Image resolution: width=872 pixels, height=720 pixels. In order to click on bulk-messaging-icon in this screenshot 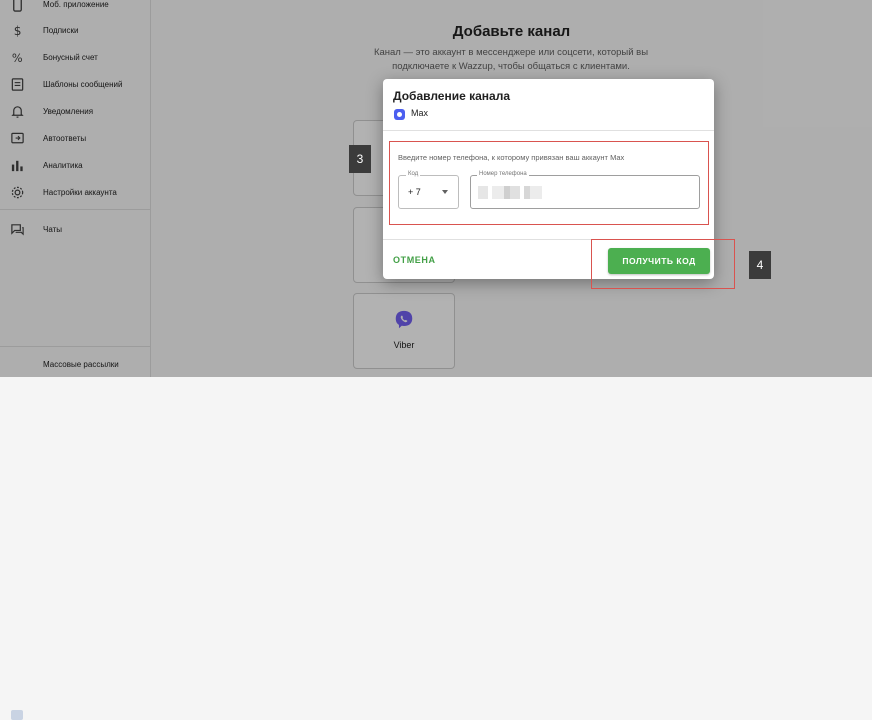, I will do `click(17, 715)`.